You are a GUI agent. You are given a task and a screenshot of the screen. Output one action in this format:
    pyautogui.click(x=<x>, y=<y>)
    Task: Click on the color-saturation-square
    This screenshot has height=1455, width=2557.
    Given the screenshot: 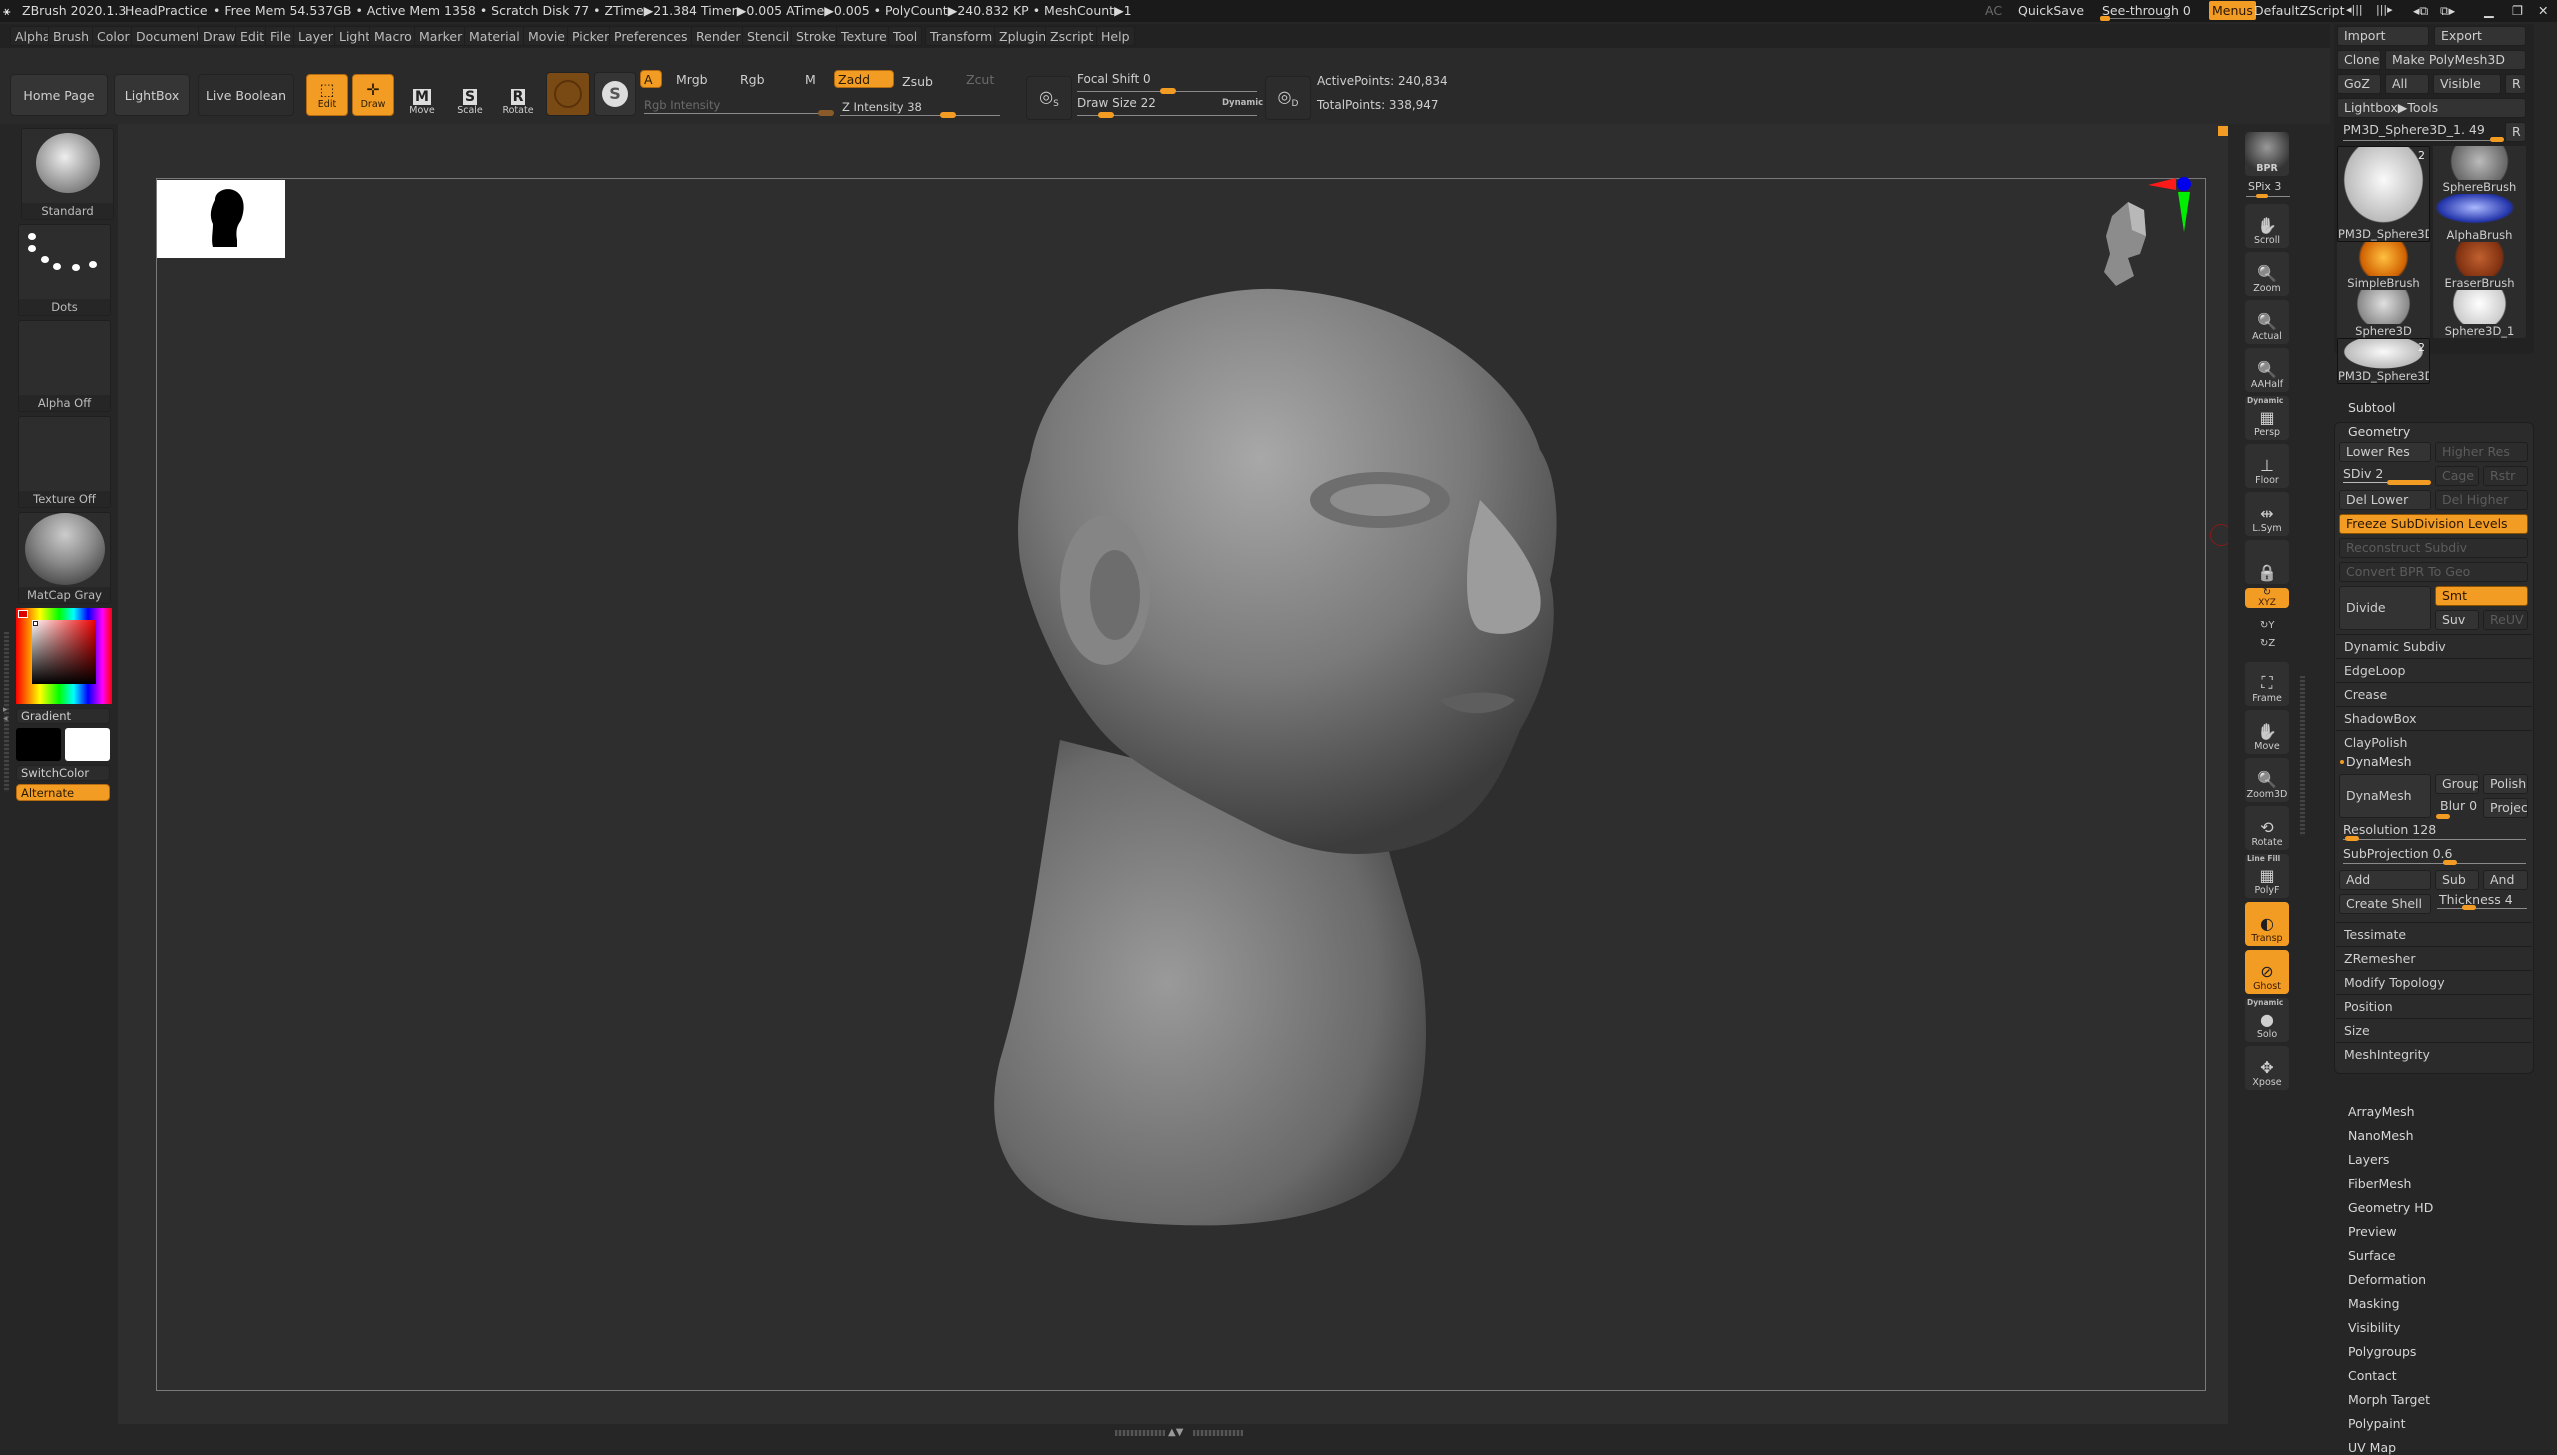 What is the action you would take?
    pyautogui.click(x=64, y=652)
    